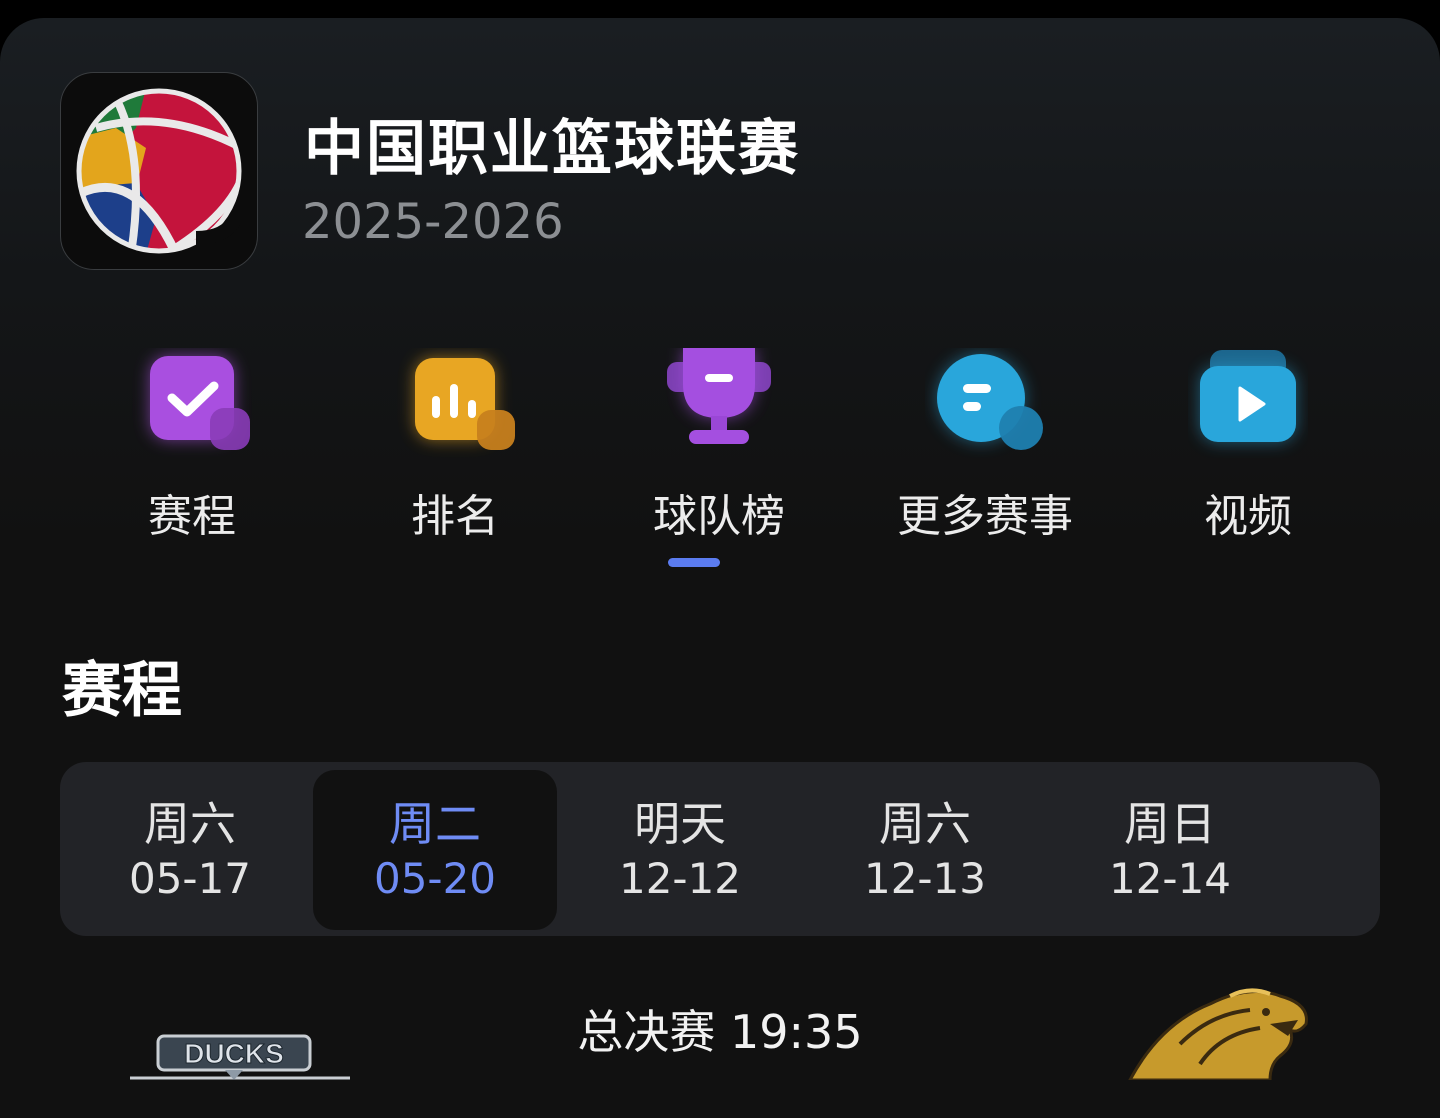 This screenshot has height=1118, width=1440. I want to click on league-season: 2025-2026, so click(433, 222).